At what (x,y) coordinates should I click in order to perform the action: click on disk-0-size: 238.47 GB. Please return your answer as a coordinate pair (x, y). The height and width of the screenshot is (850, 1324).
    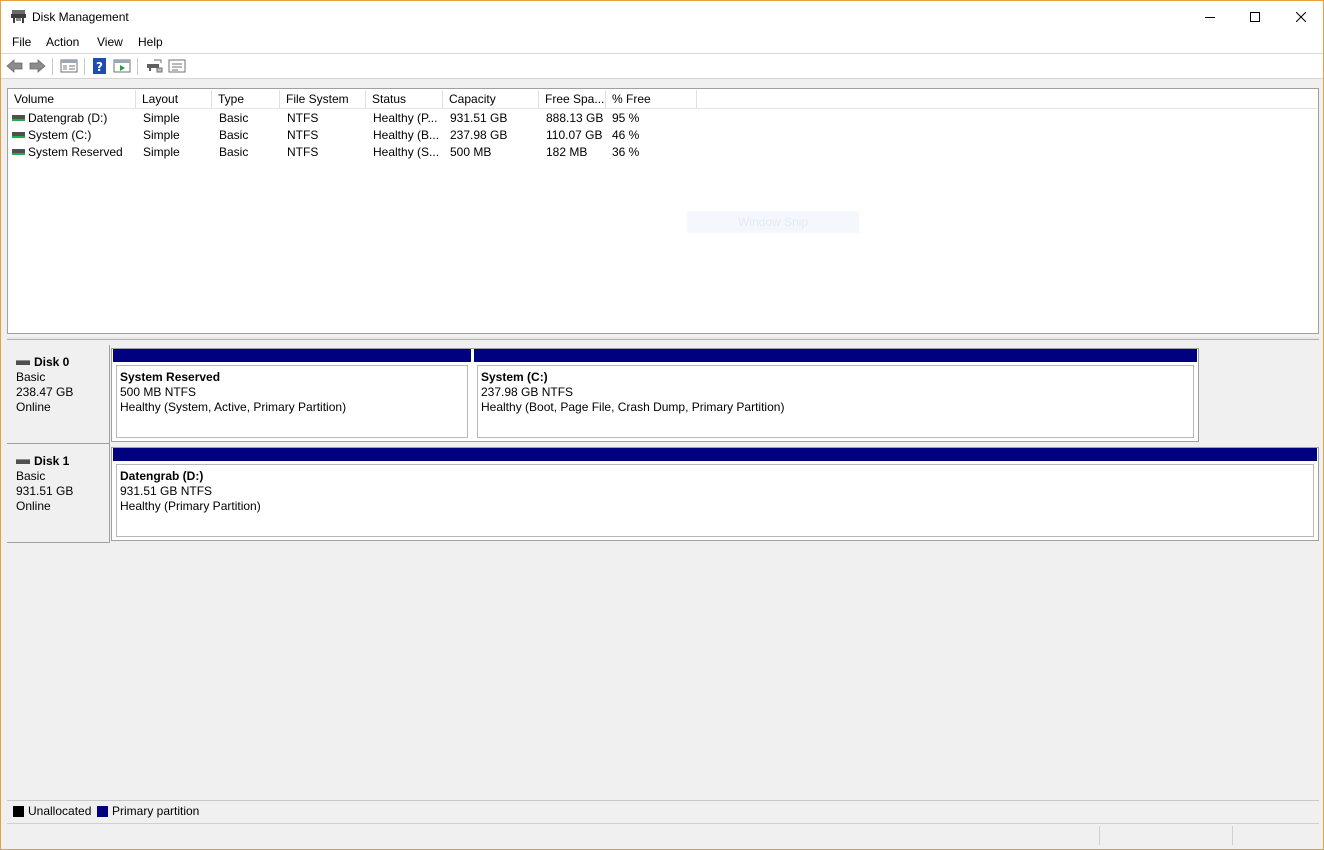
    Looking at the image, I should click on (45, 392).